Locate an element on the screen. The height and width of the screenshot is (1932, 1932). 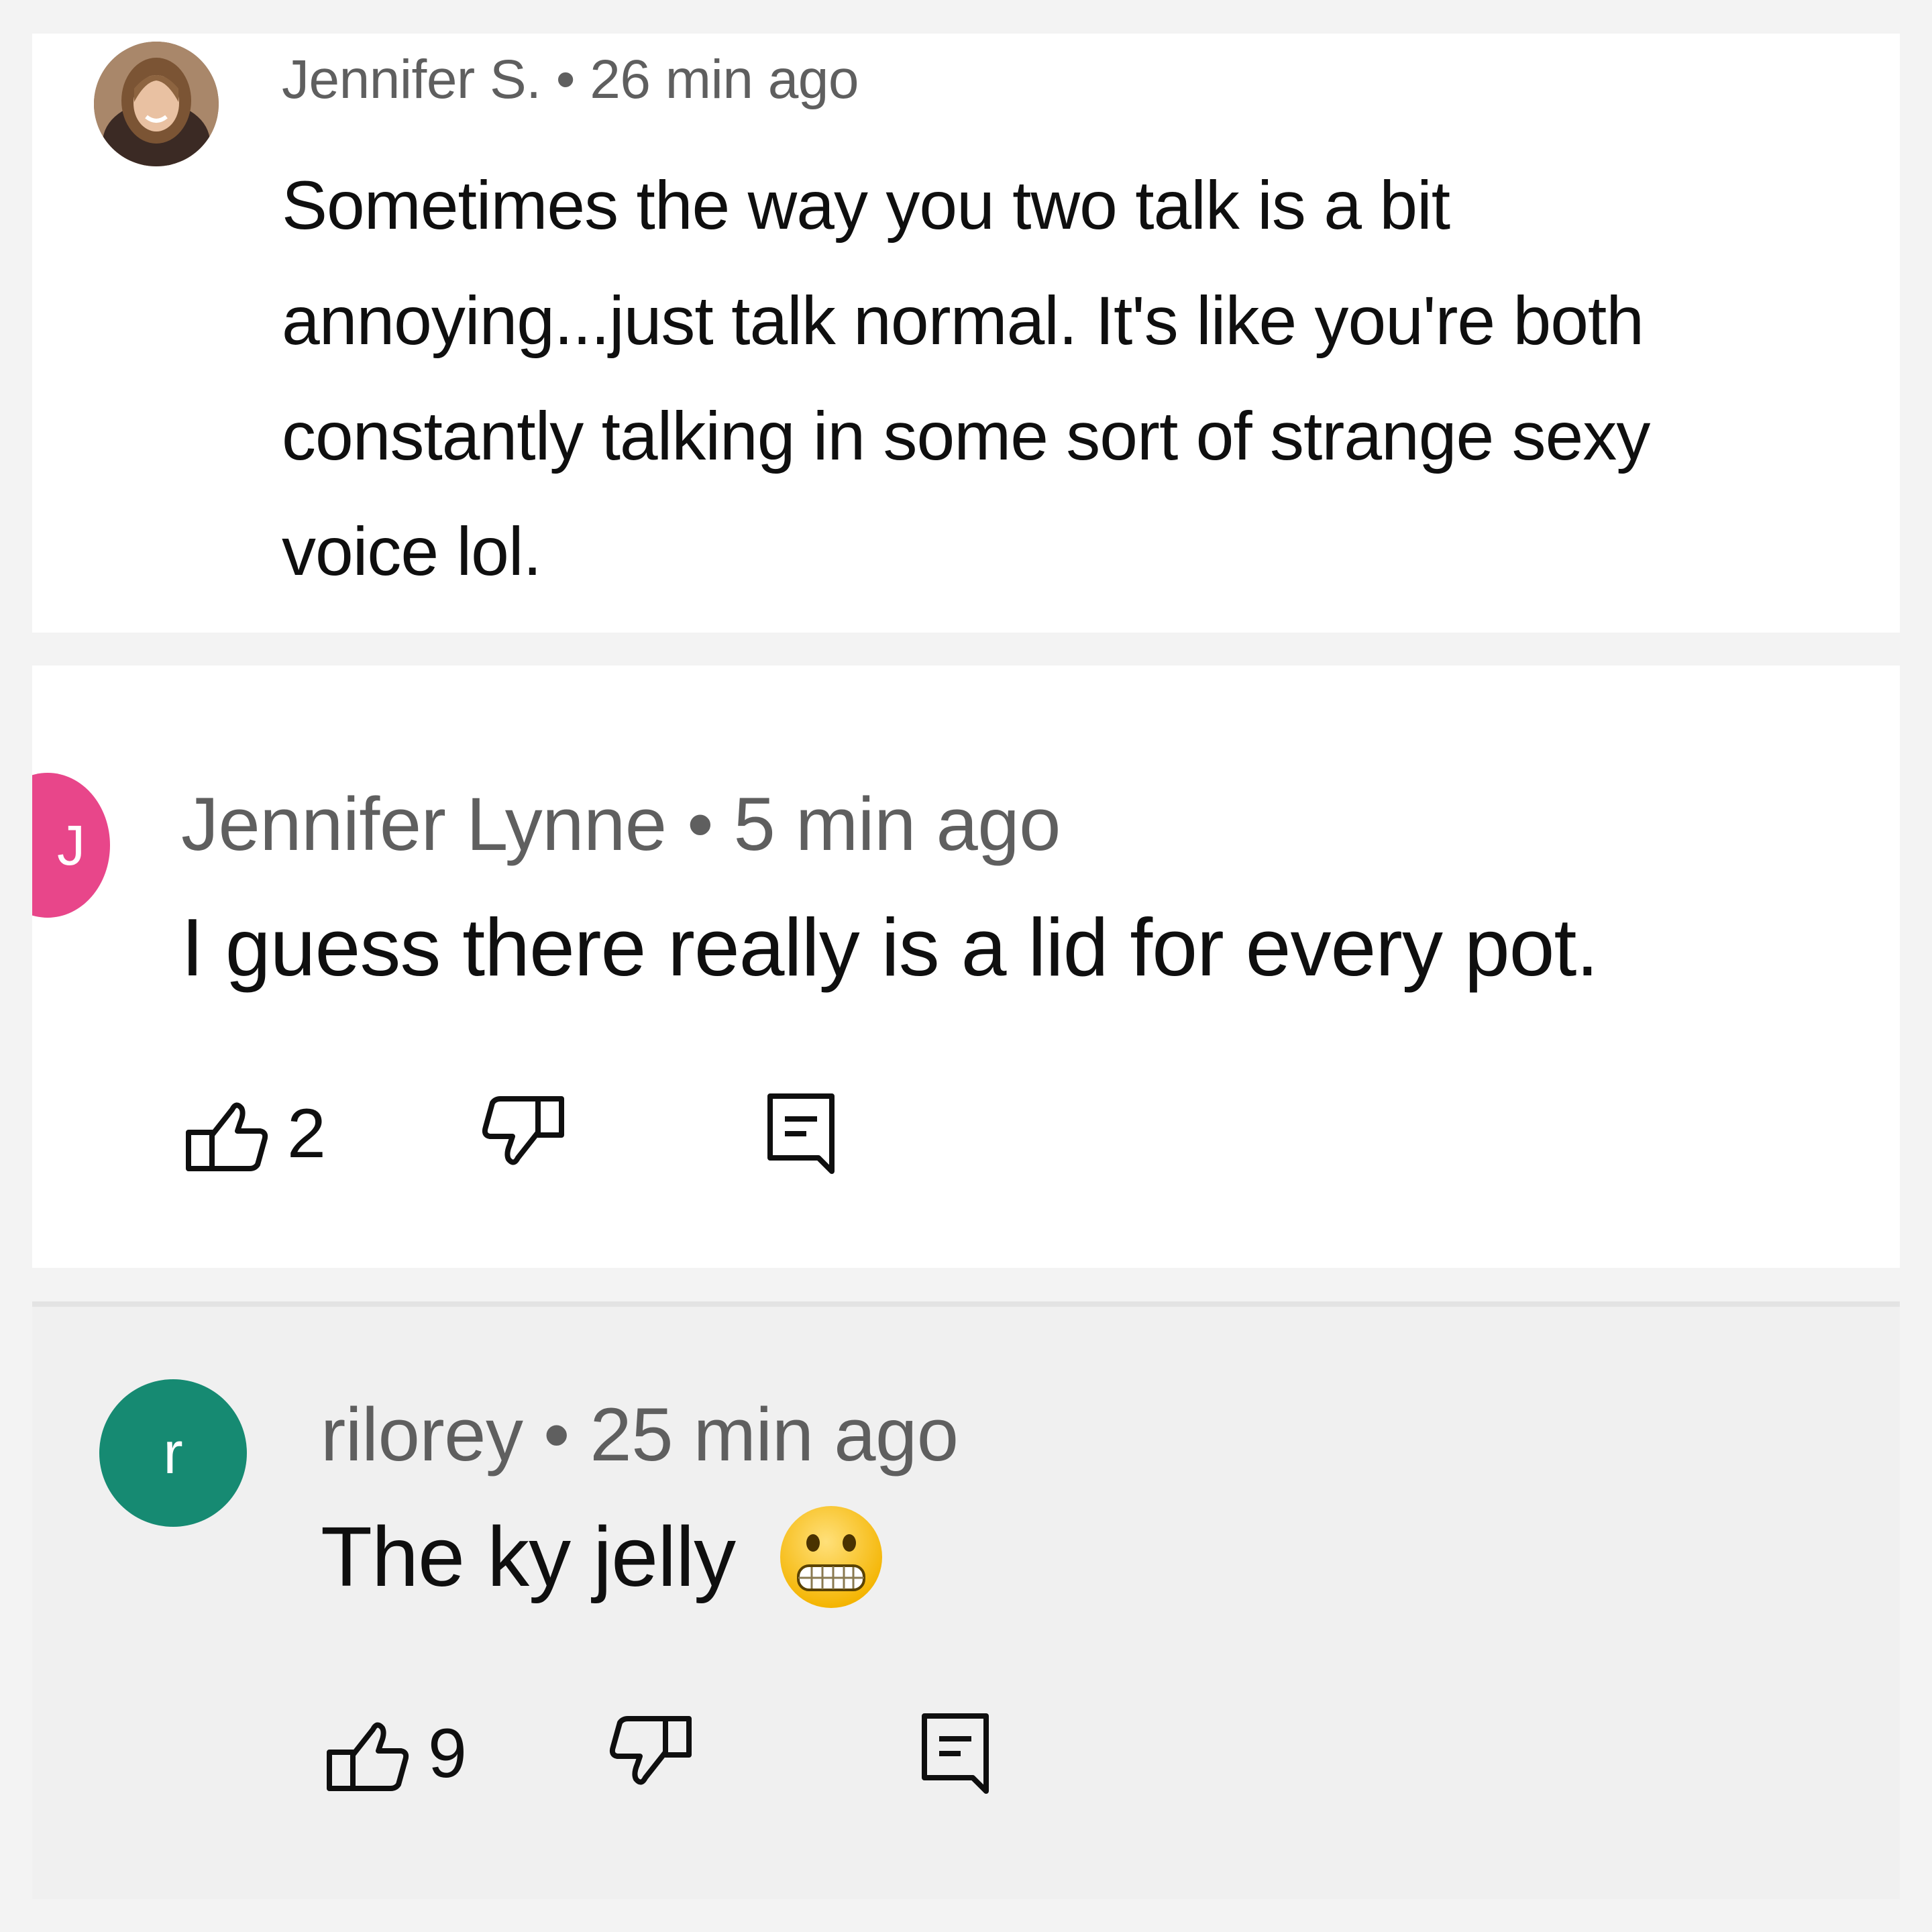
timestamp: 5 min ago is located at coordinates (897, 824).